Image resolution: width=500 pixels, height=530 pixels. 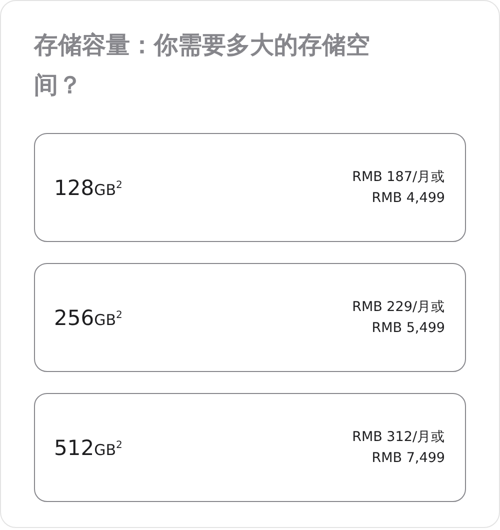 I want to click on monthly-price: RMB 187/月或, so click(x=398, y=177).